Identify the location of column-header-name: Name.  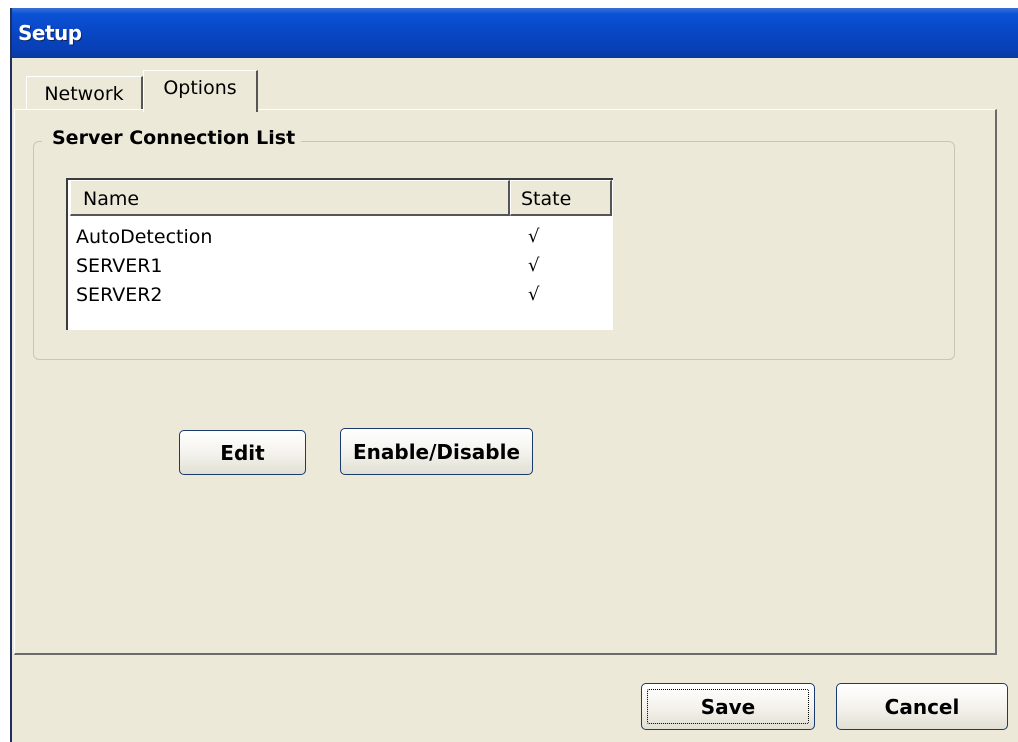
(290, 198).